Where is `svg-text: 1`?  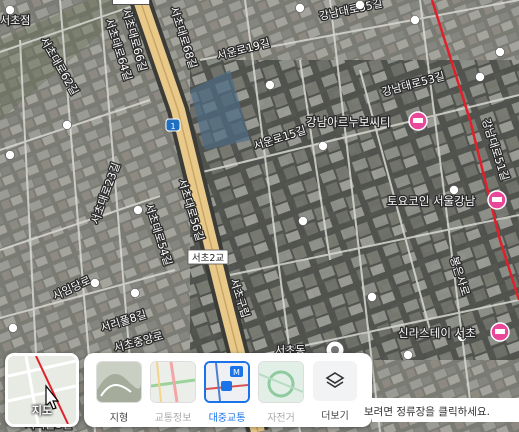
svg-text: 1 is located at coordinates (172, 126).